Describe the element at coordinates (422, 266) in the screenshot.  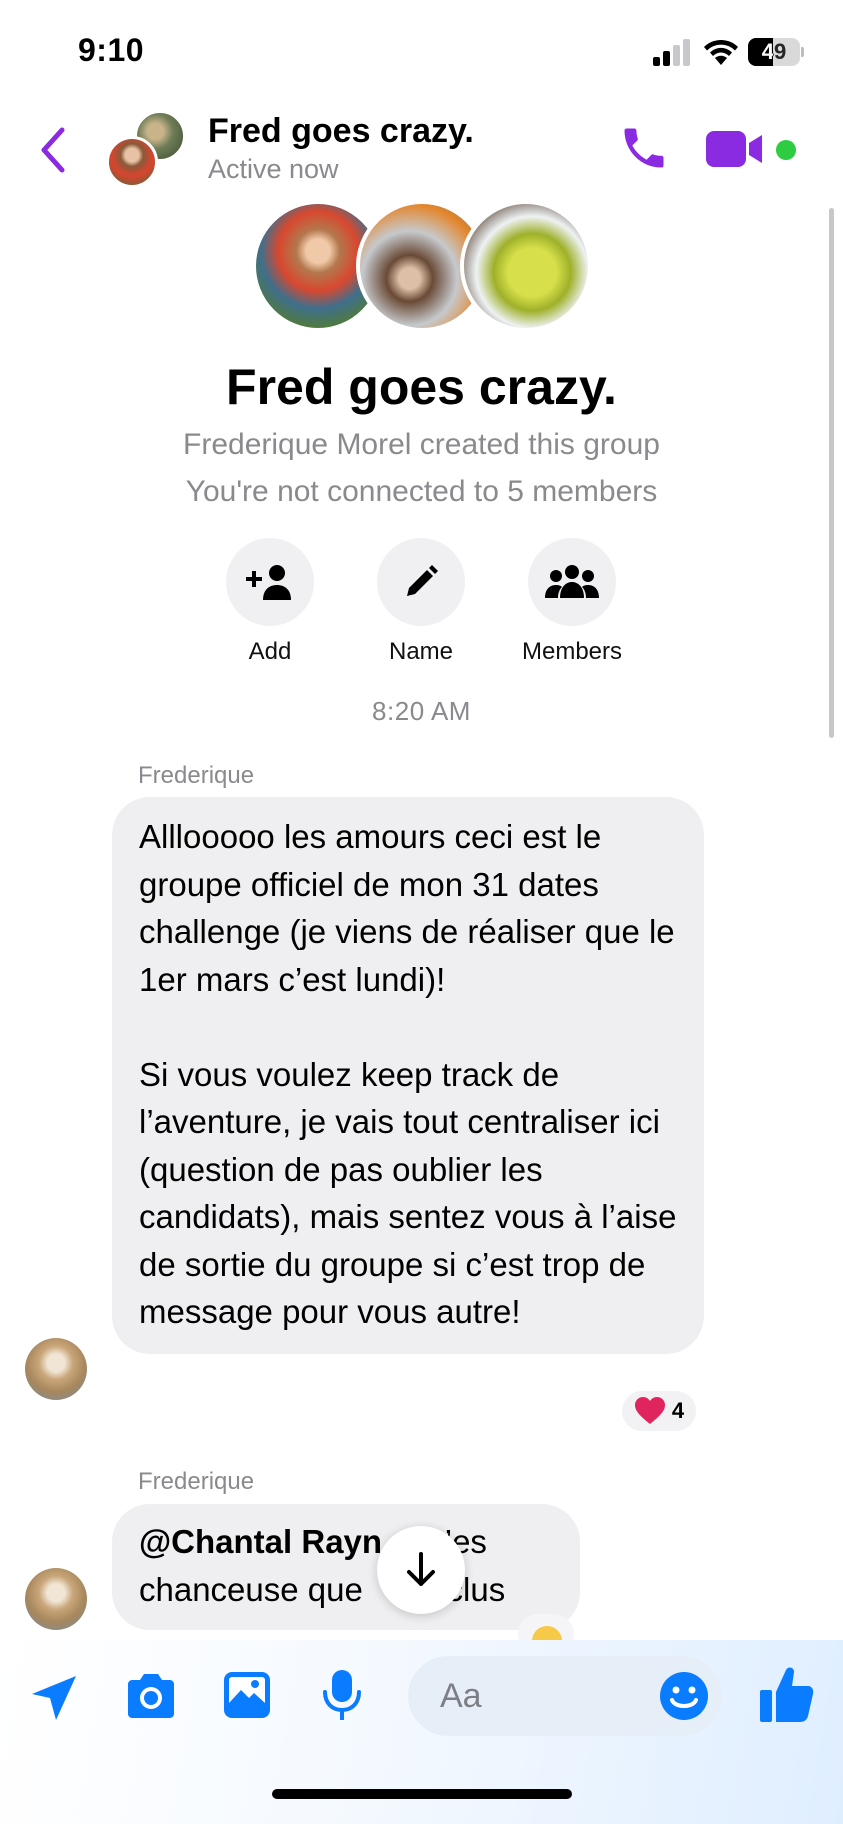
I see `group-photos` at that location.